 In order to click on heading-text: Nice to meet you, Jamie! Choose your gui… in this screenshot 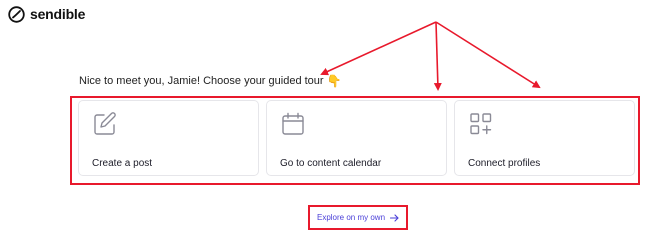, I will do `click(201, 81)`.